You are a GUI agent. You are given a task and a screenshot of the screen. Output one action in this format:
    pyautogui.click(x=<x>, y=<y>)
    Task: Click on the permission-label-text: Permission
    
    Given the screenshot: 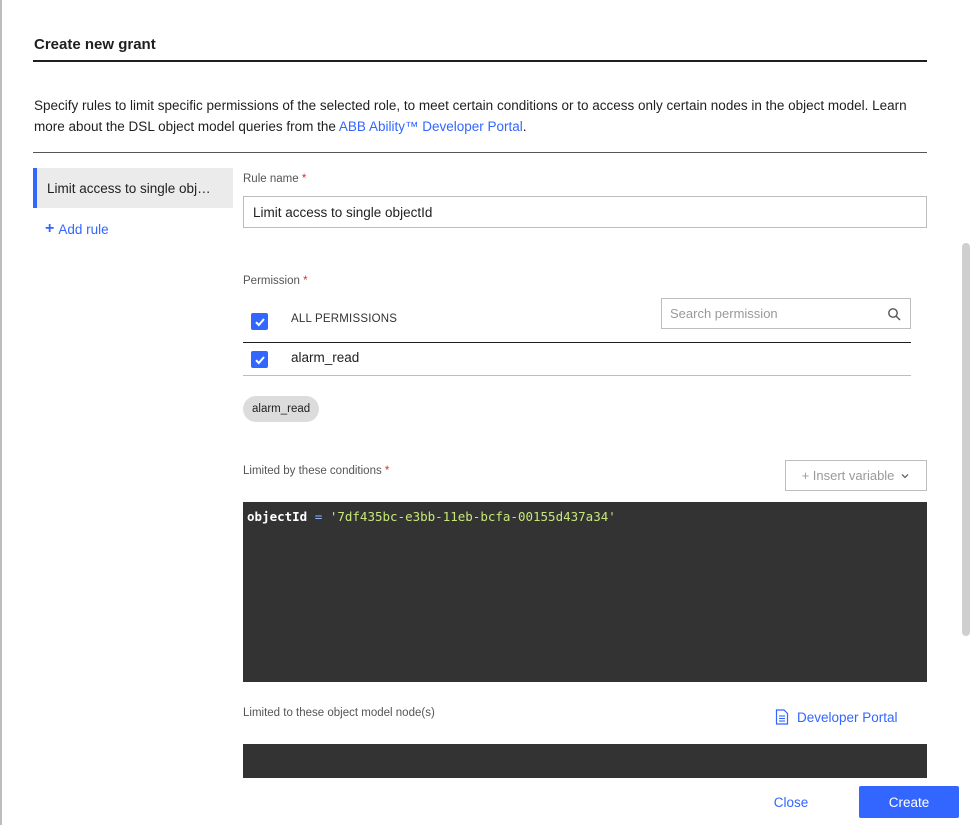 What is the action you would take?
    pyautogui.click(x=271, y=281)
    